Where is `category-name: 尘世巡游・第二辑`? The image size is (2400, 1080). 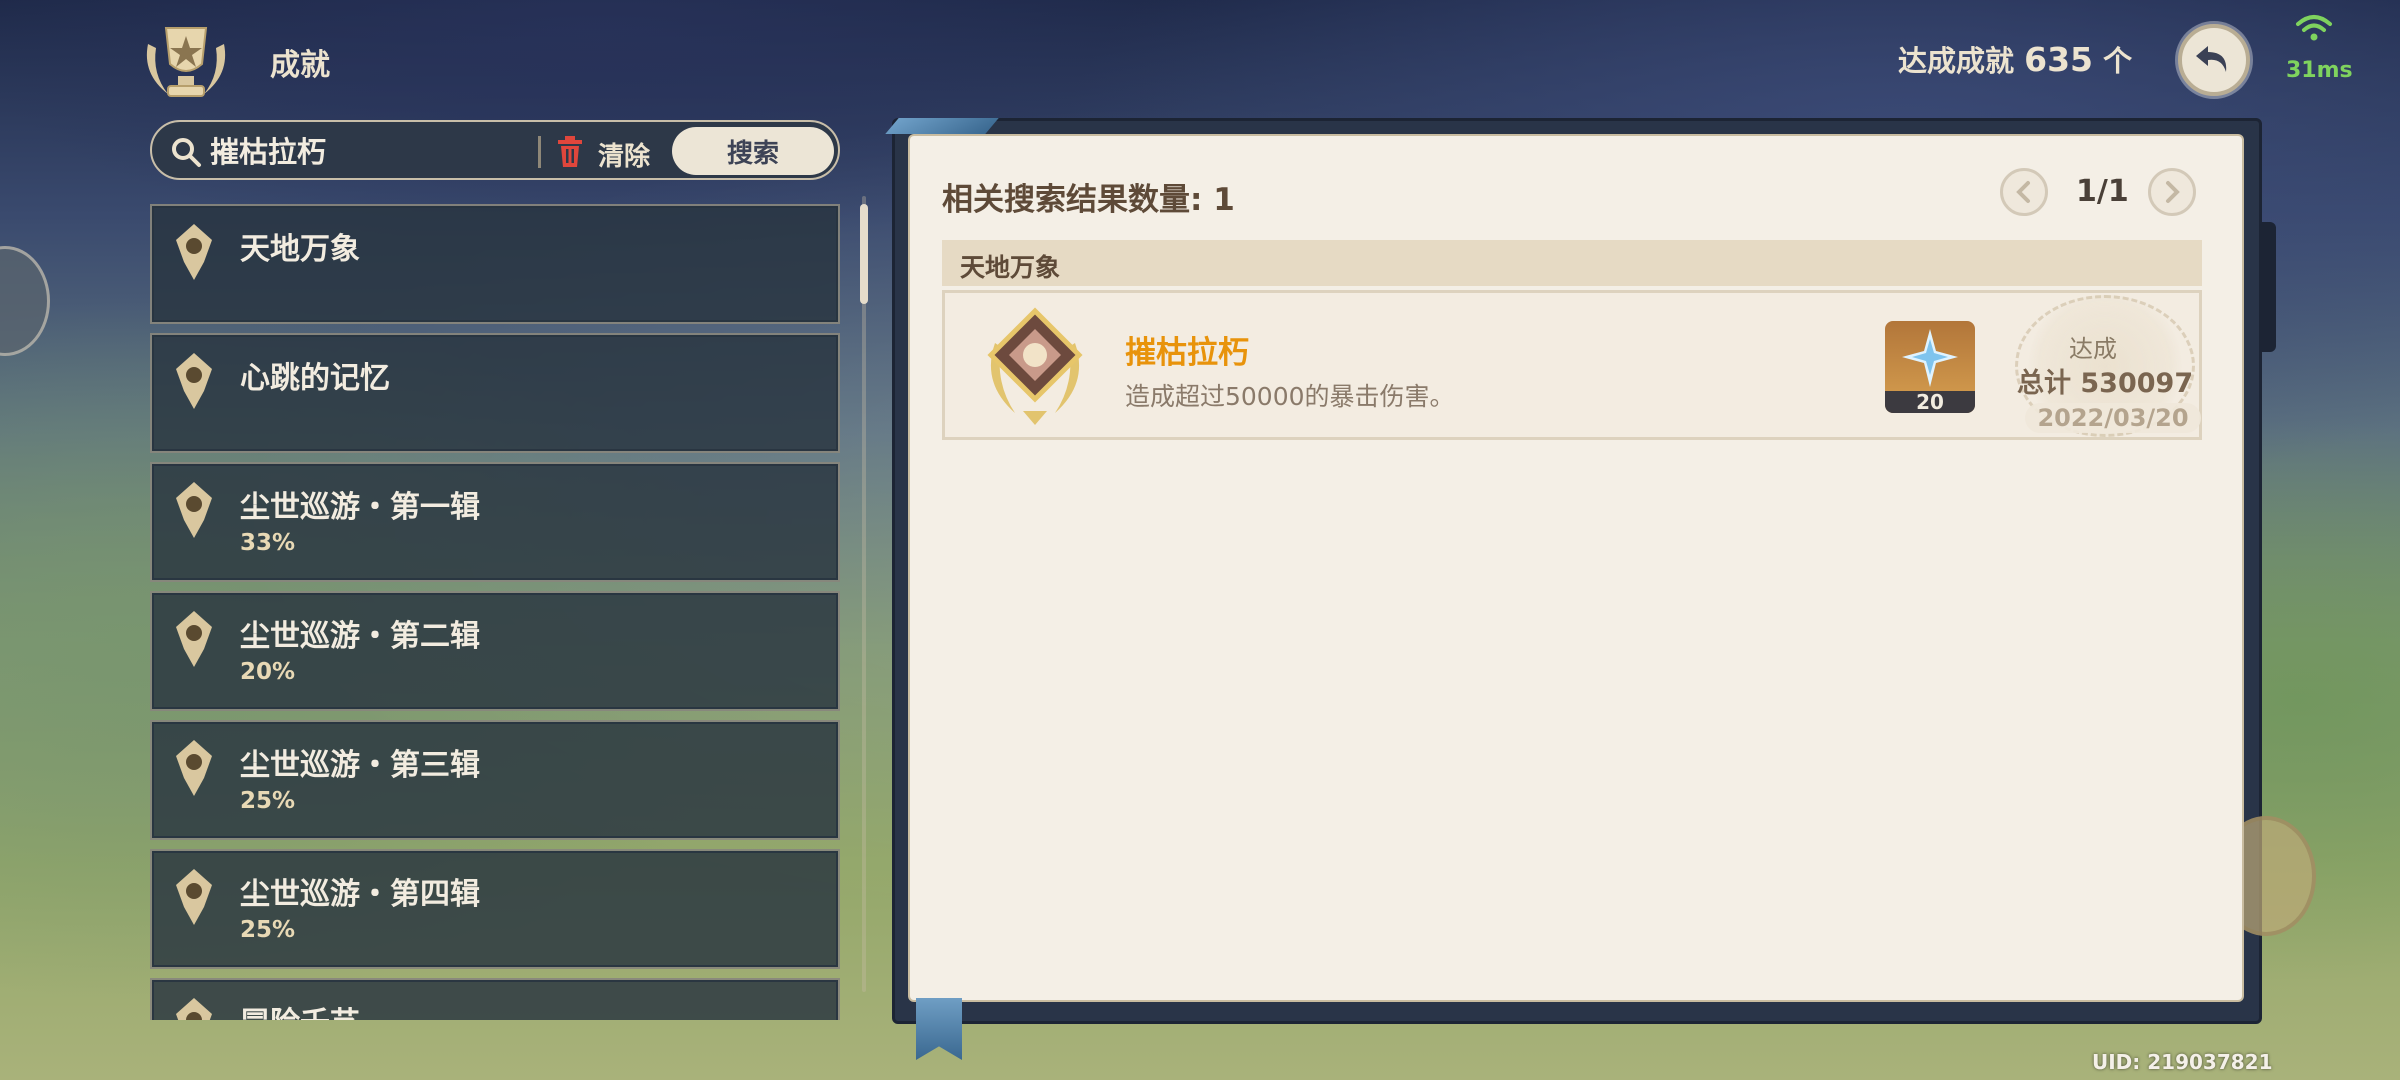 category-name: 尘世巡游・第二辑 is located at coordinates (360, 636).